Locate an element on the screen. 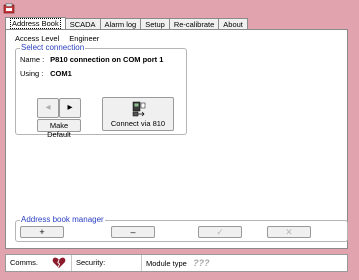 This screenshot has width=359, height=280. device-connection-icon is located at coordinates (139, 109).